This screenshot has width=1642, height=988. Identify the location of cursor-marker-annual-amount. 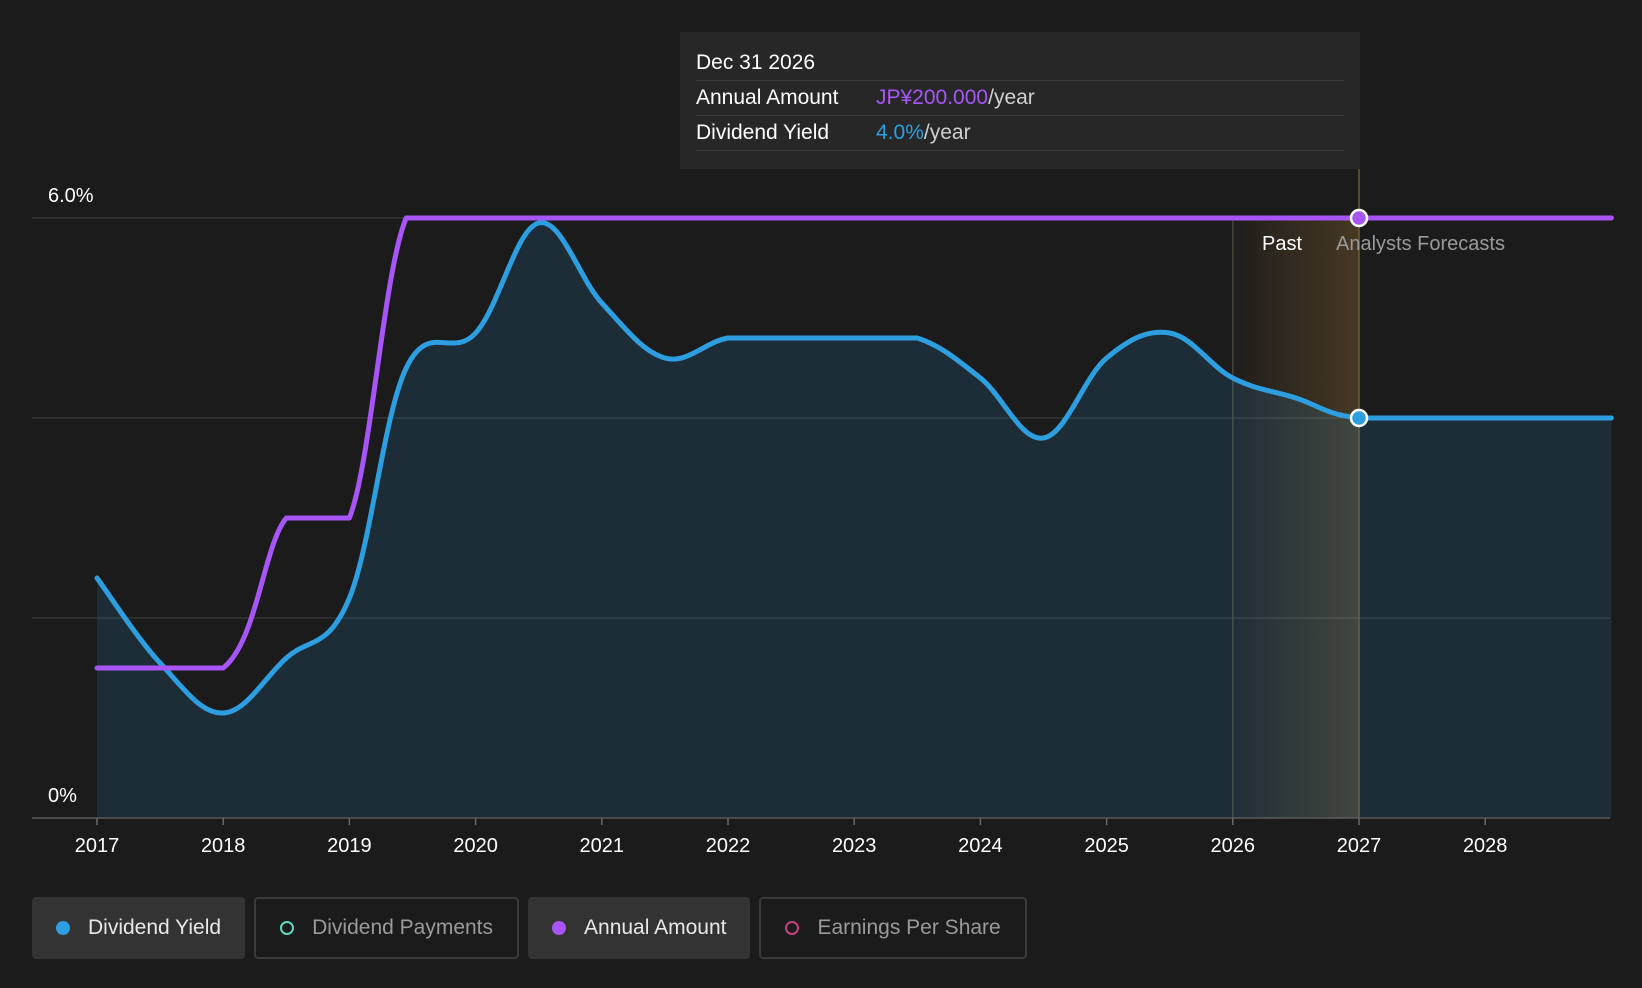
(1359, 218).